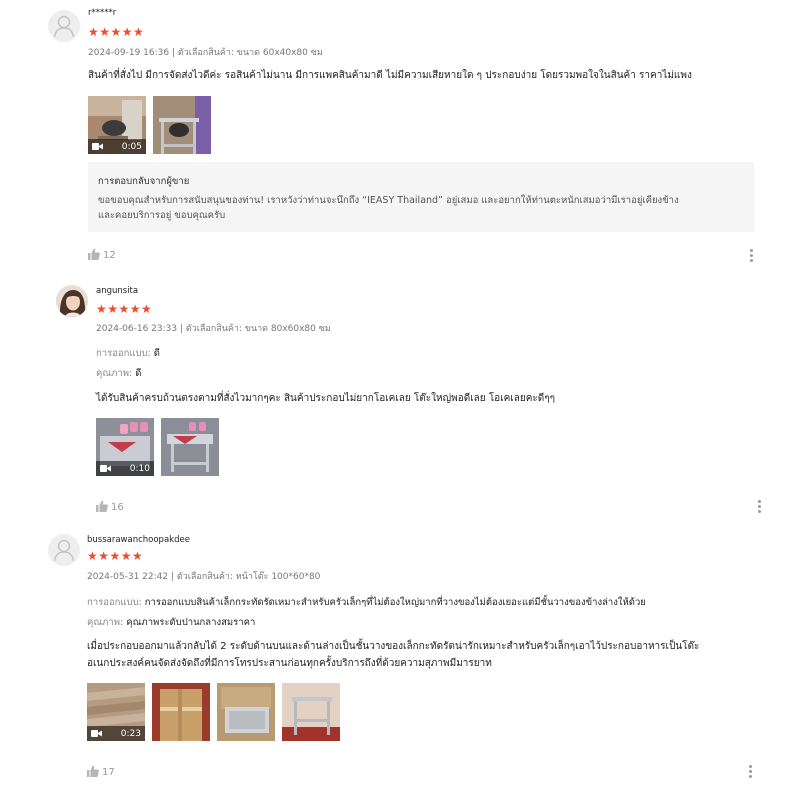 The width and height of the screenshot is (800, 800). I want to click on like-button: 16, so click(110, 506).